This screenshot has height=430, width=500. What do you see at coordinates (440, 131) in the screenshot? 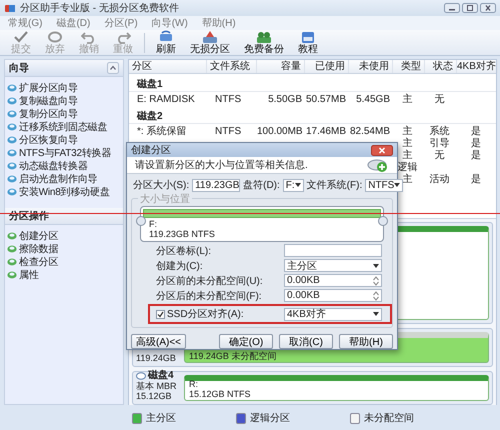
I see `table-cell: 系统` at bounding box center [440, 131].